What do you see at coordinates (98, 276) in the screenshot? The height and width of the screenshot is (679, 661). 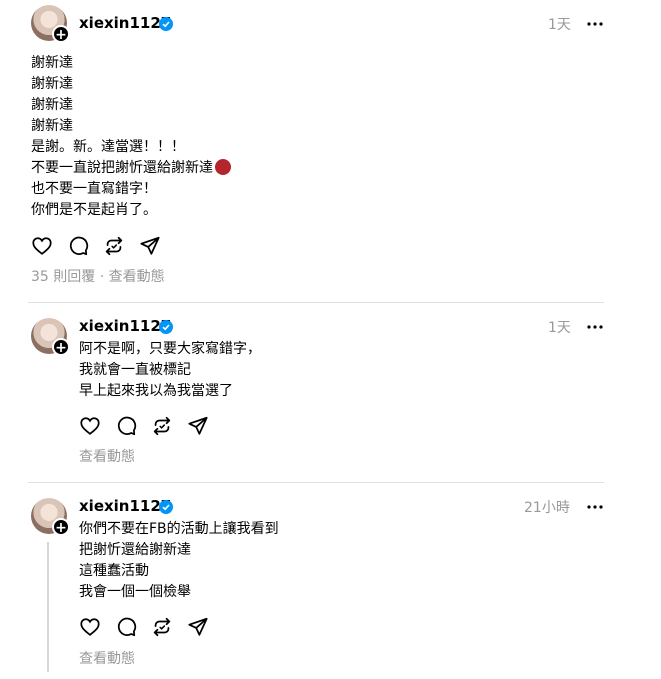 I see `post-meta: 35 則回覆 · 查看動態` at bounding box center [98, 276].